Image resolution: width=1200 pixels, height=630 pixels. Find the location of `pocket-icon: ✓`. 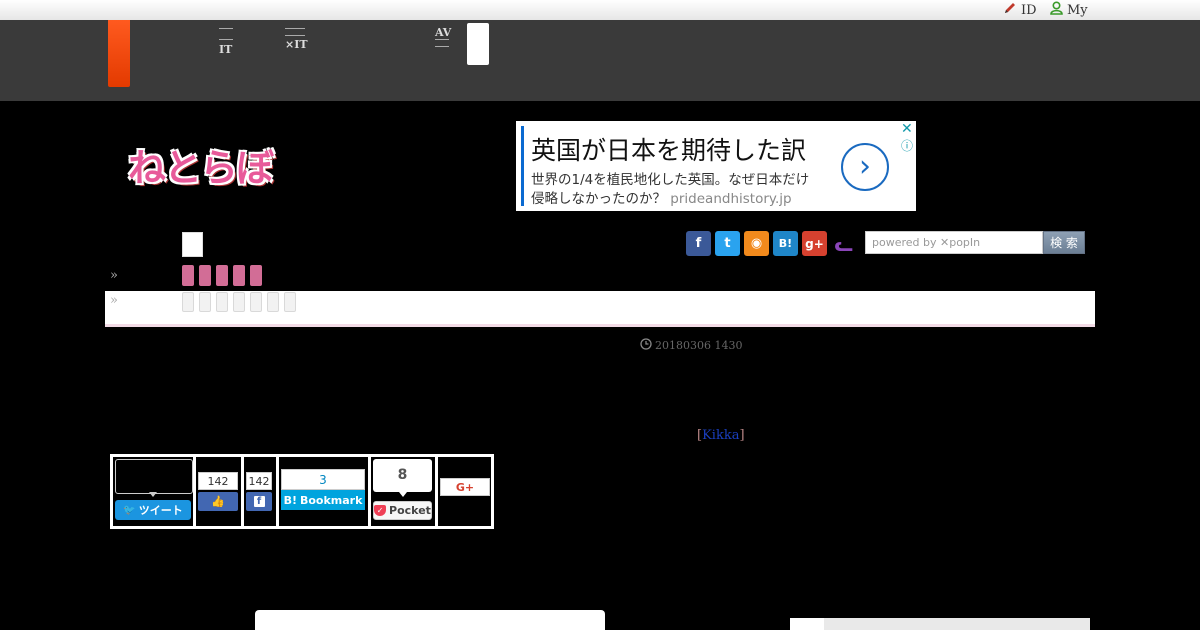

pocket-icon: ✓ is located at coordinates (380, 510).